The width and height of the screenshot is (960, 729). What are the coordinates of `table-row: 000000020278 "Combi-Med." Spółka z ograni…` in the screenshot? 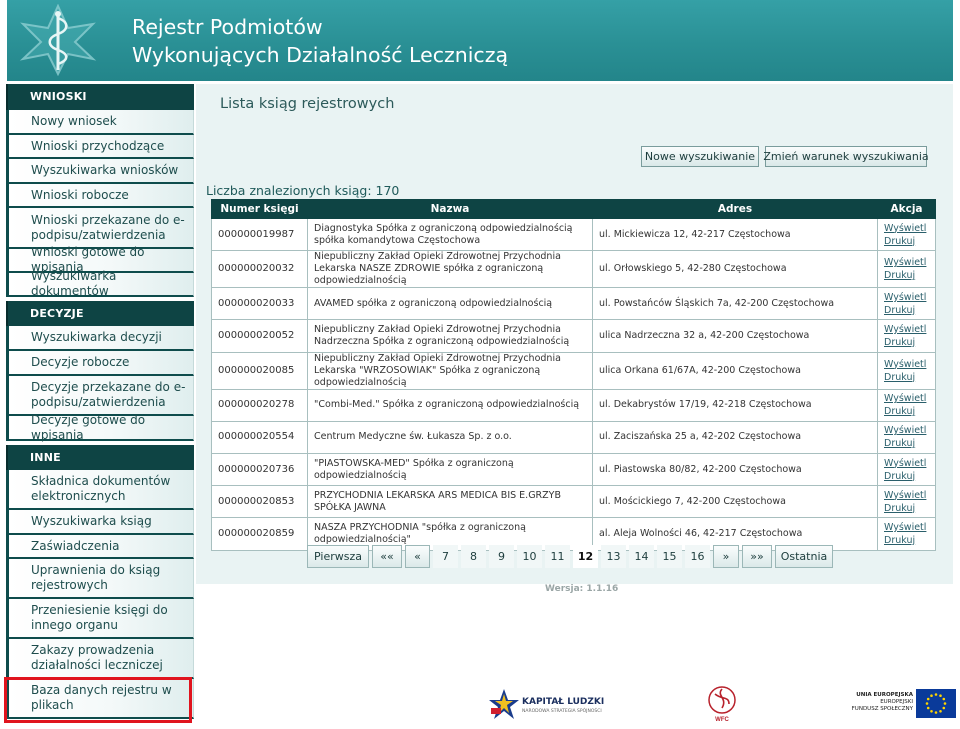 It's located at (573, 405).